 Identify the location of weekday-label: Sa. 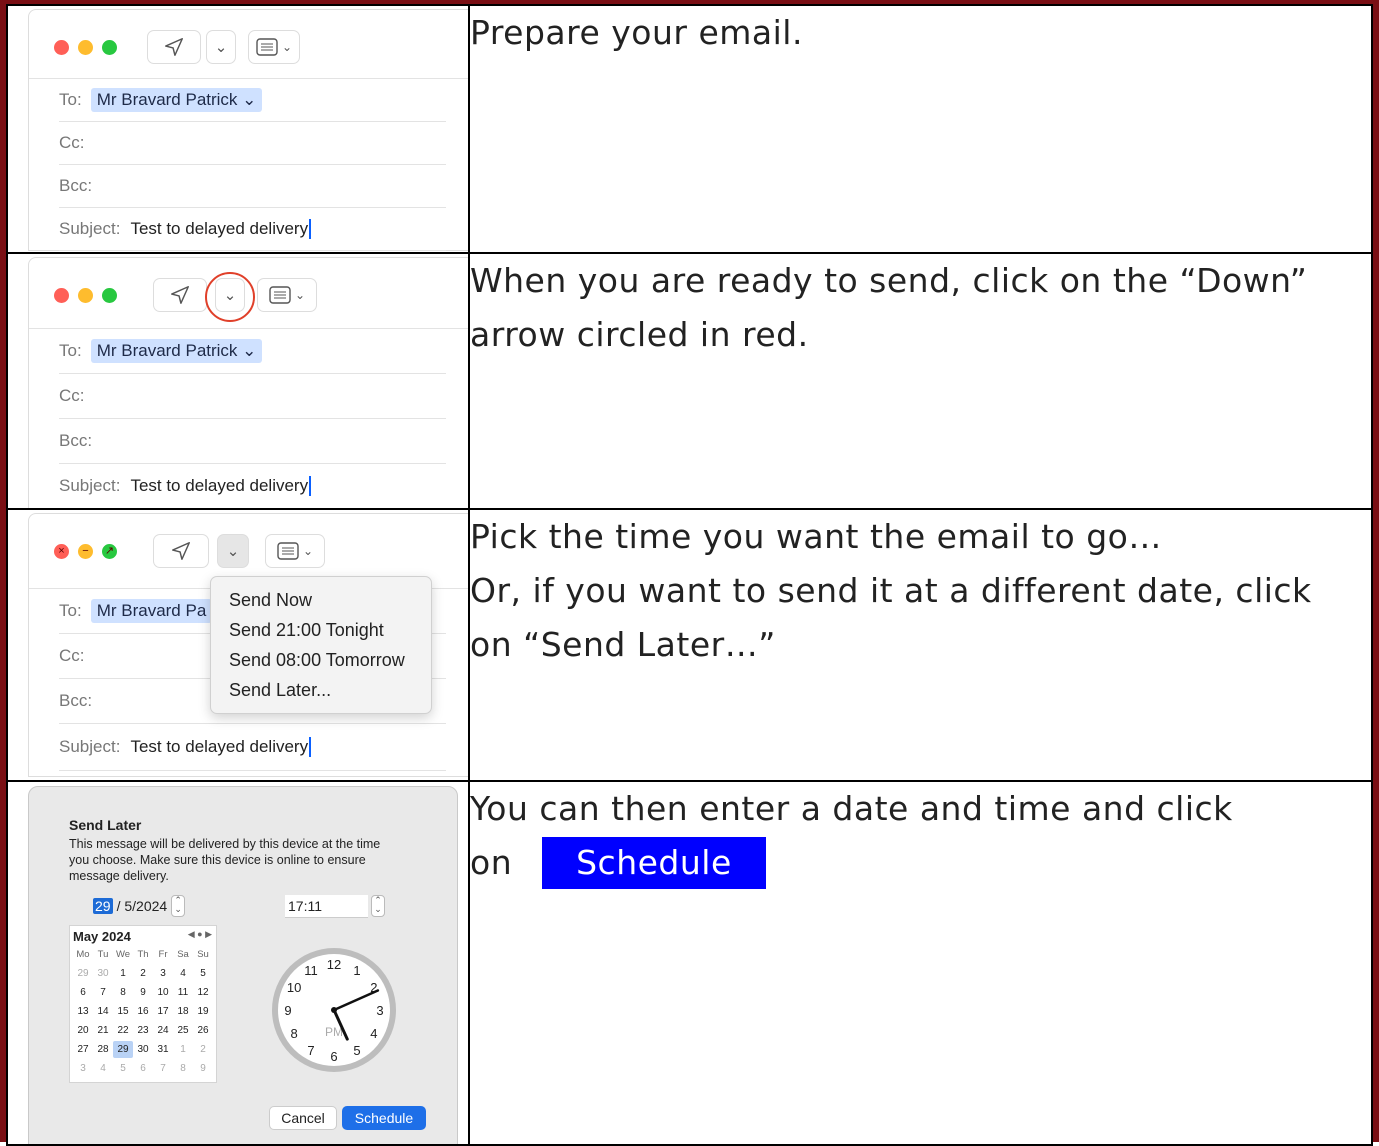
(183, 954).